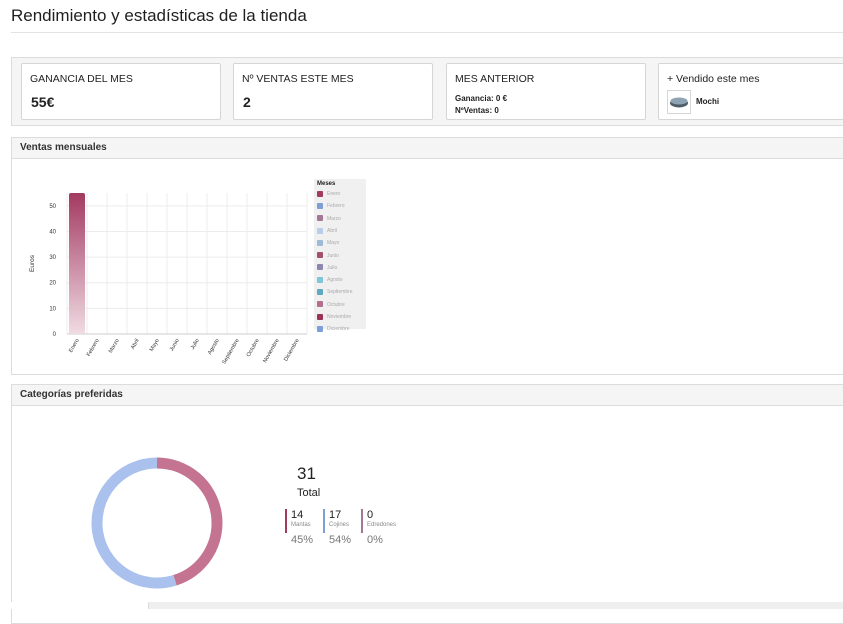 The width and height of the screenshot is (843, 624). Describe the element at coordinates (378, 521) in the screenshot. I see `category-edredones: 0 Edredones` at that location.